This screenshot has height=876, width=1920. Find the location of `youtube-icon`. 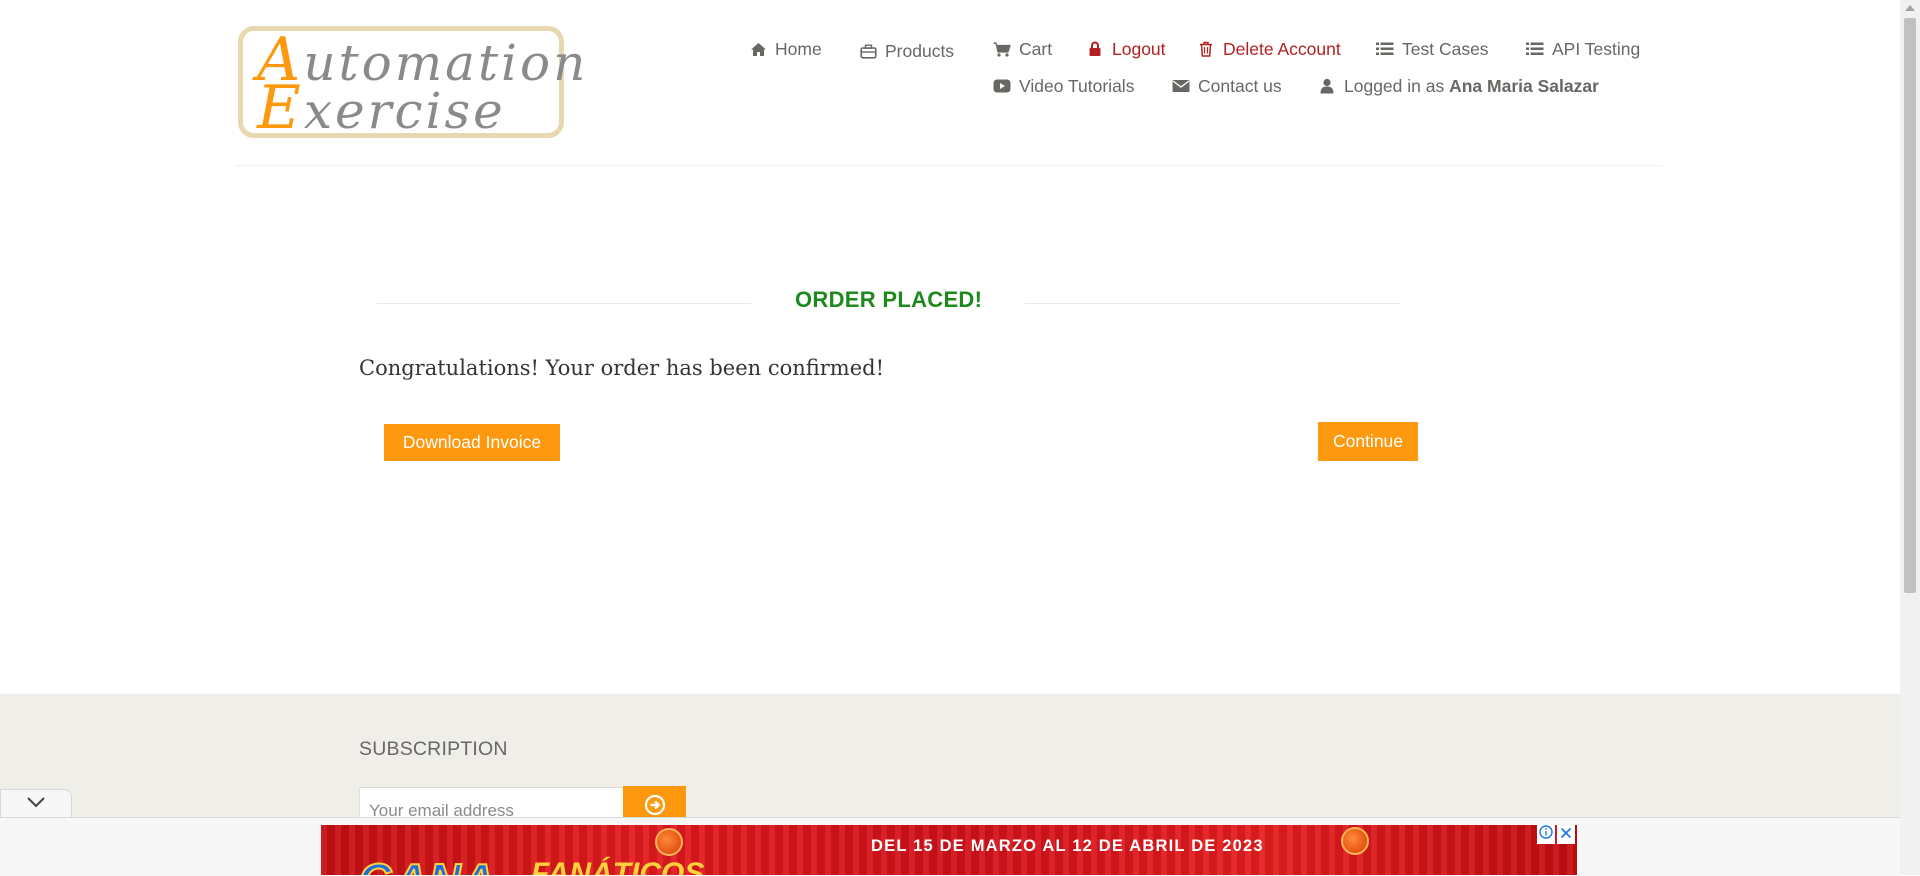

youtube-icon is located at coordinates (1002, 86).